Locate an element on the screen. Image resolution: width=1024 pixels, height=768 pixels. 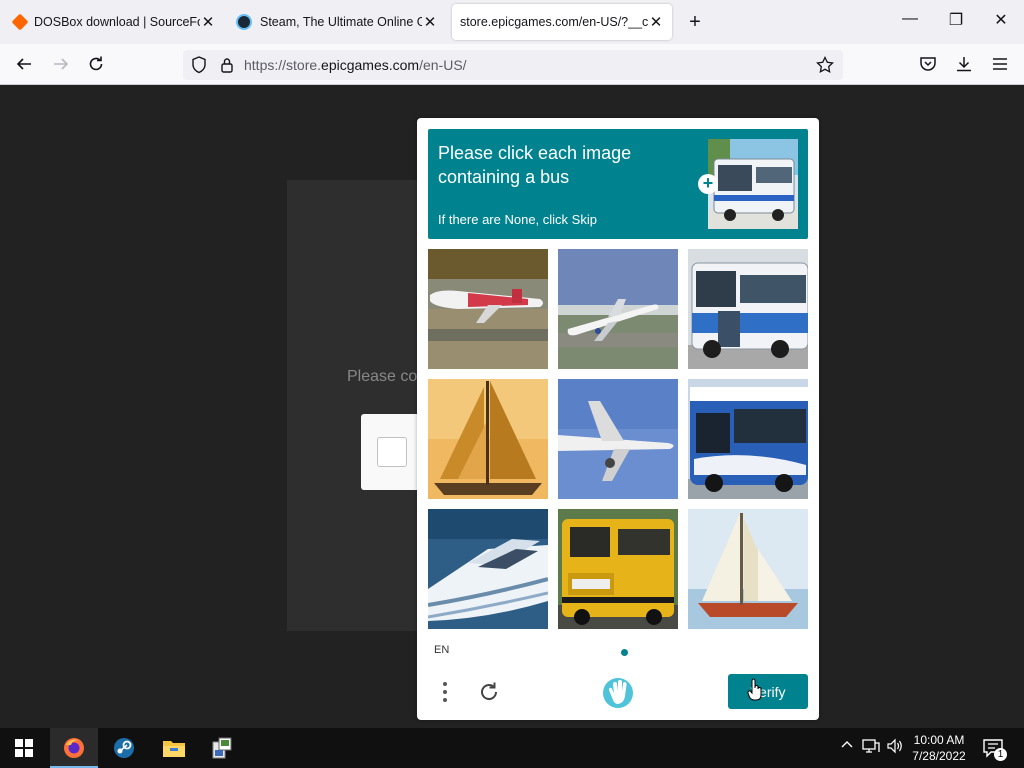
url-host: epicgames.com is located at coordinates (370, 65).